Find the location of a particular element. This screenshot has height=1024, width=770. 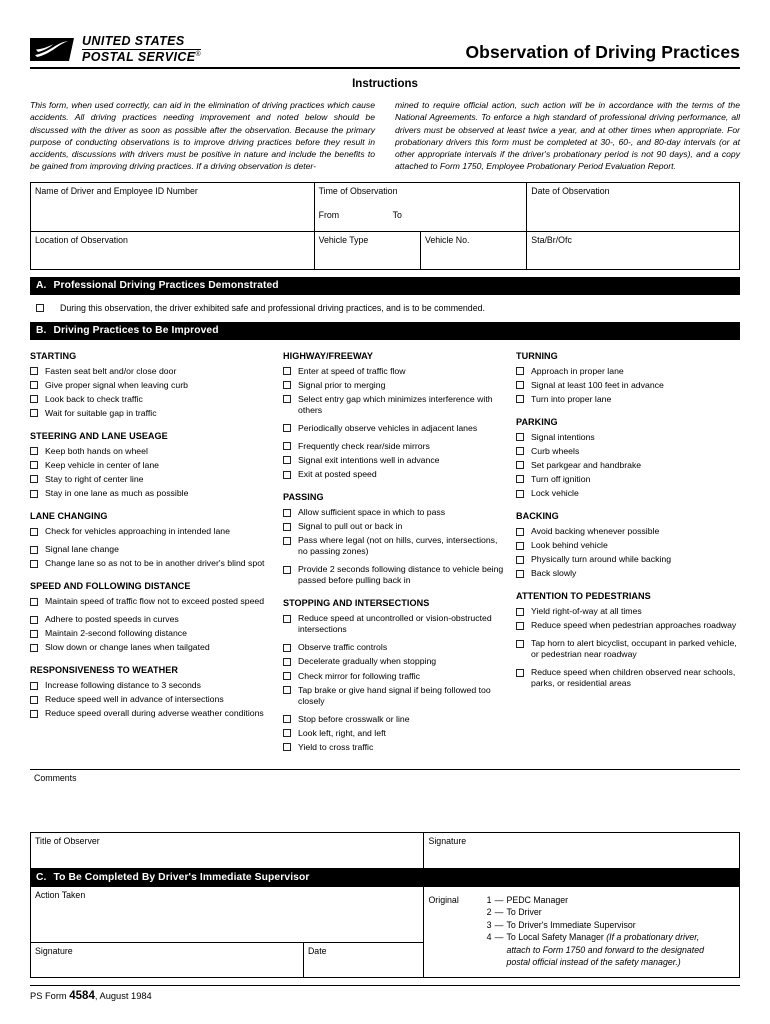

practice-item: Slow down or change lanes when tailgated is located at coordinates (152, 647).